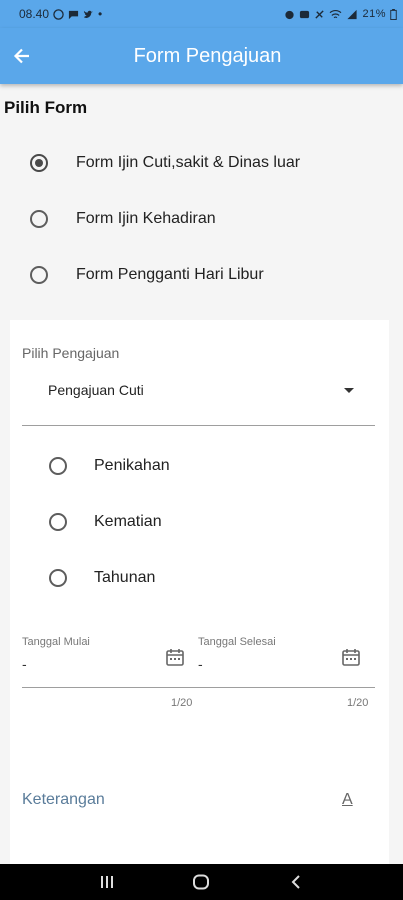 The height and width of the screenshot is (900, 403). I want to click on select-underline, so click(198, 425).